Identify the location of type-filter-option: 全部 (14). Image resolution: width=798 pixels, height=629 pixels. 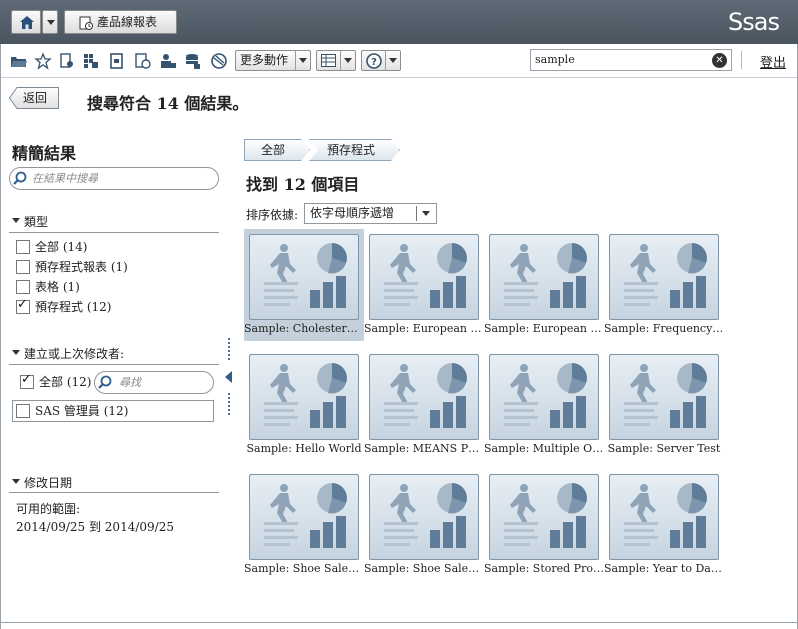
(51, 248).